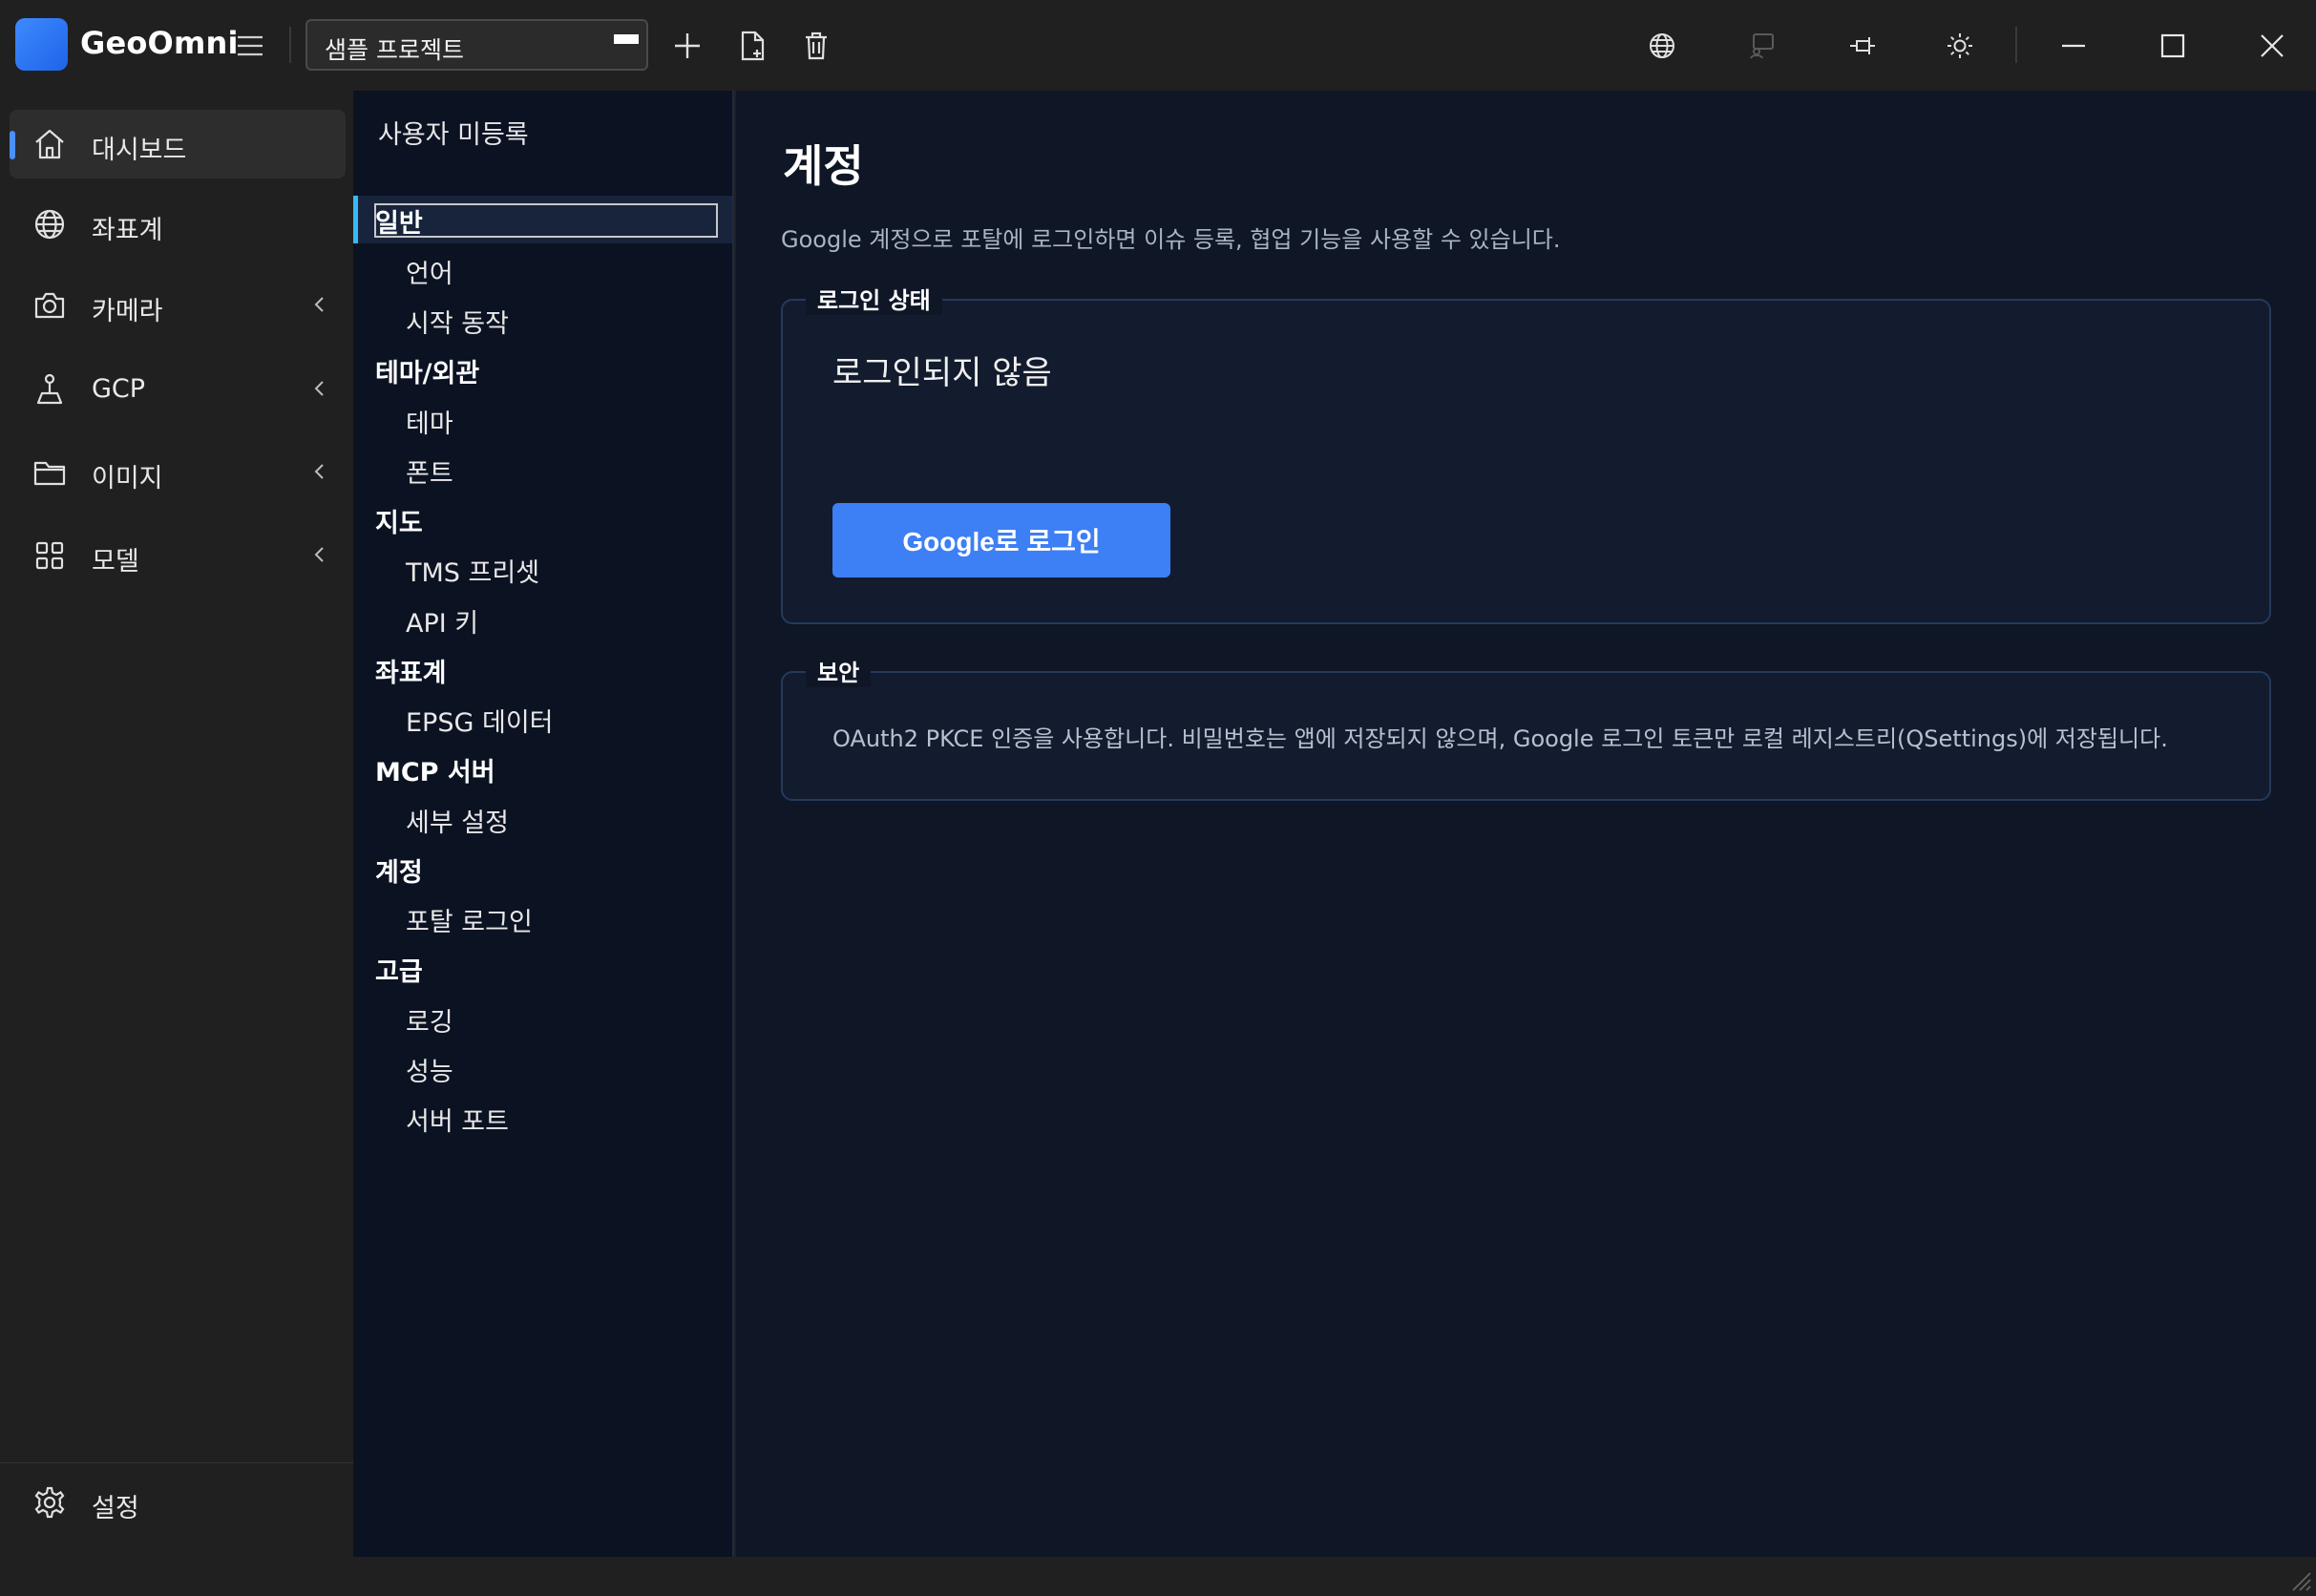 This screenshot has height=1596, width=2316. Describe the element at coordinates (1762, 46) in the screenshot. I see `present-icon` at that location.